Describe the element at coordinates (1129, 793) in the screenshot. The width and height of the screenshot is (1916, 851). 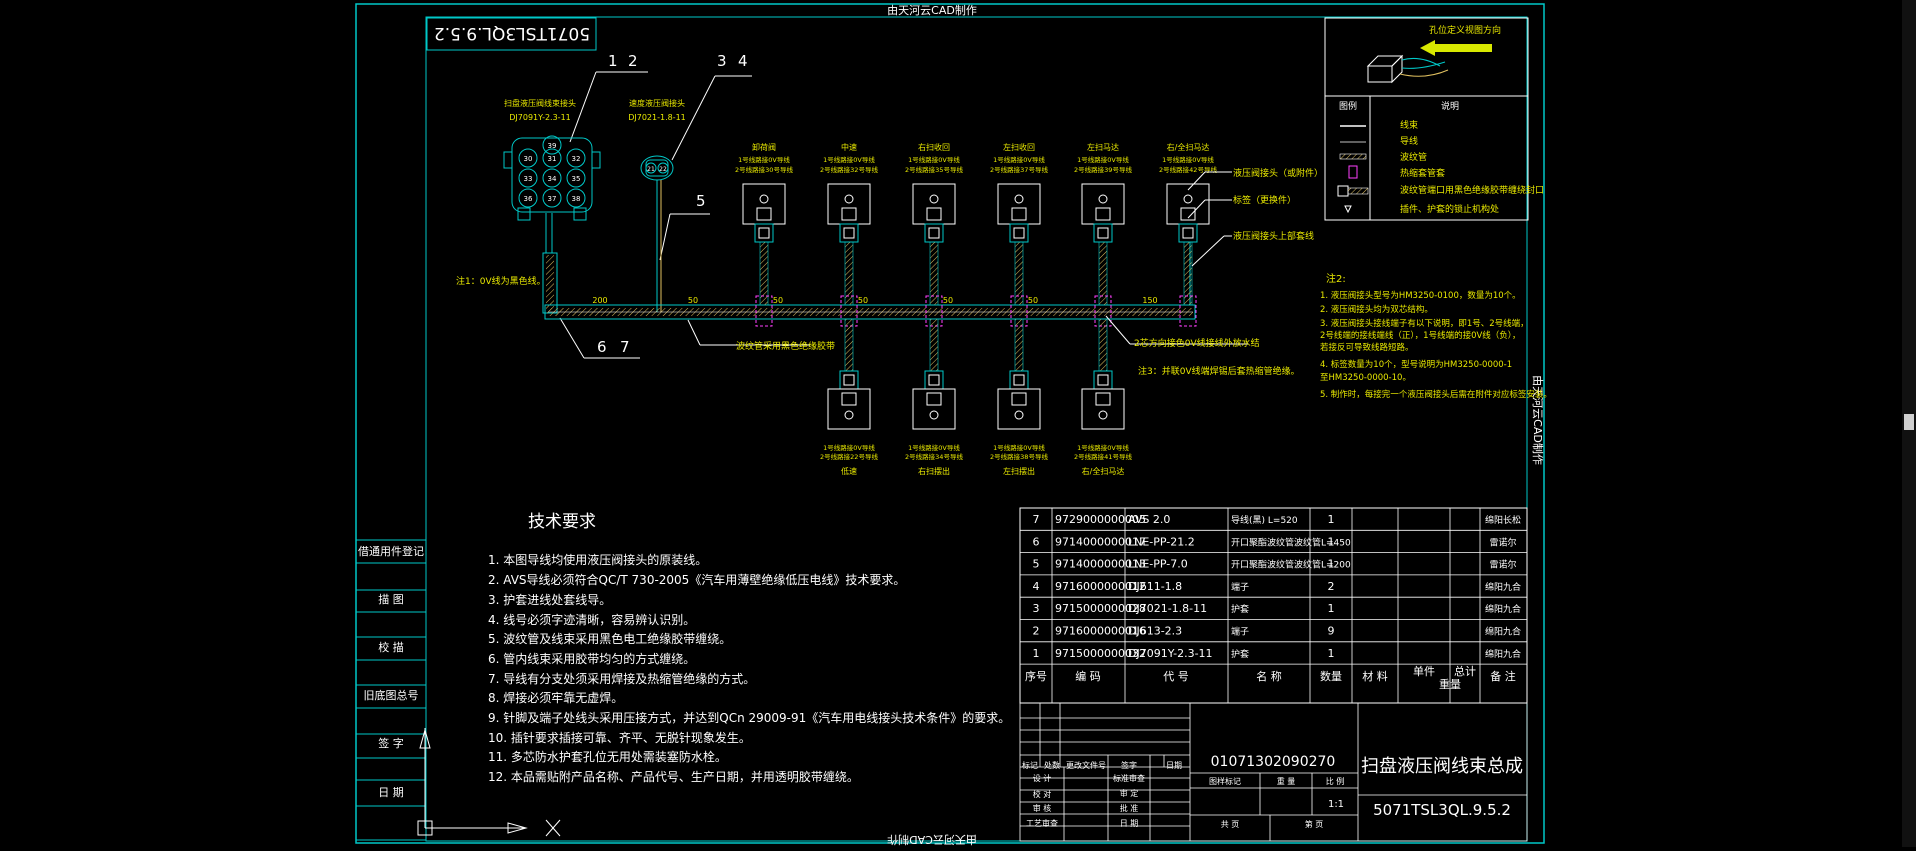
I see `svg-text: 审 定` at that location.